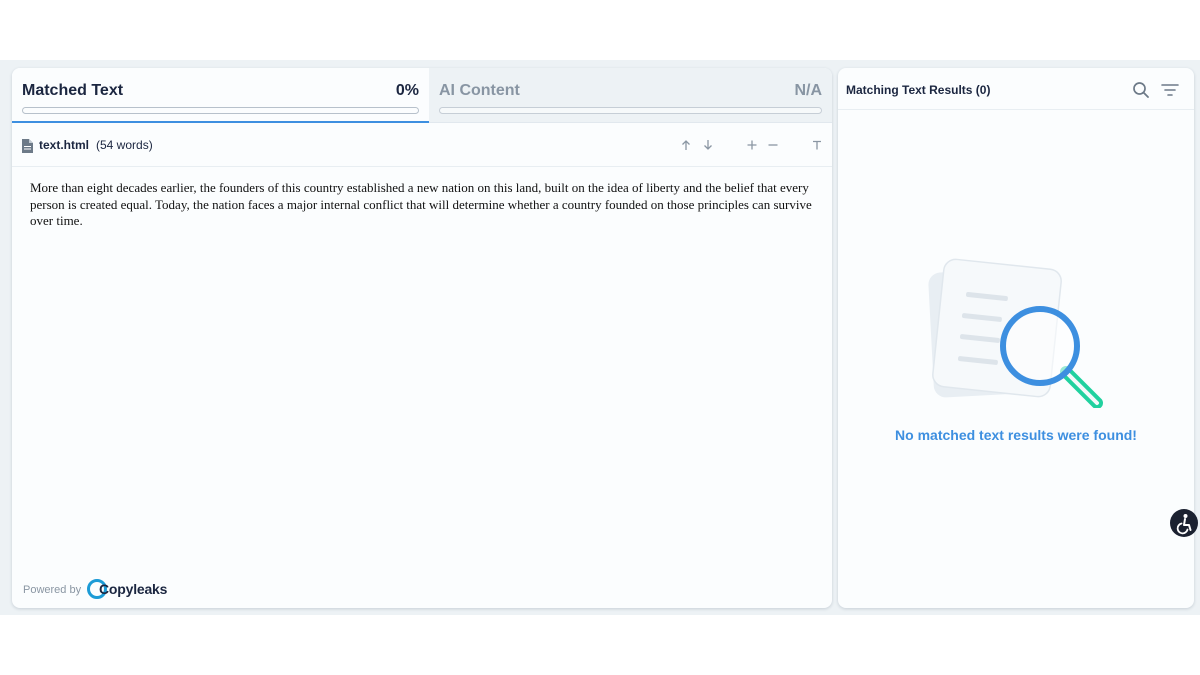  What do you see at coordinates (1141, 90) in the screenshot?
I see `search-icon` at bounding box center [1141, 90].